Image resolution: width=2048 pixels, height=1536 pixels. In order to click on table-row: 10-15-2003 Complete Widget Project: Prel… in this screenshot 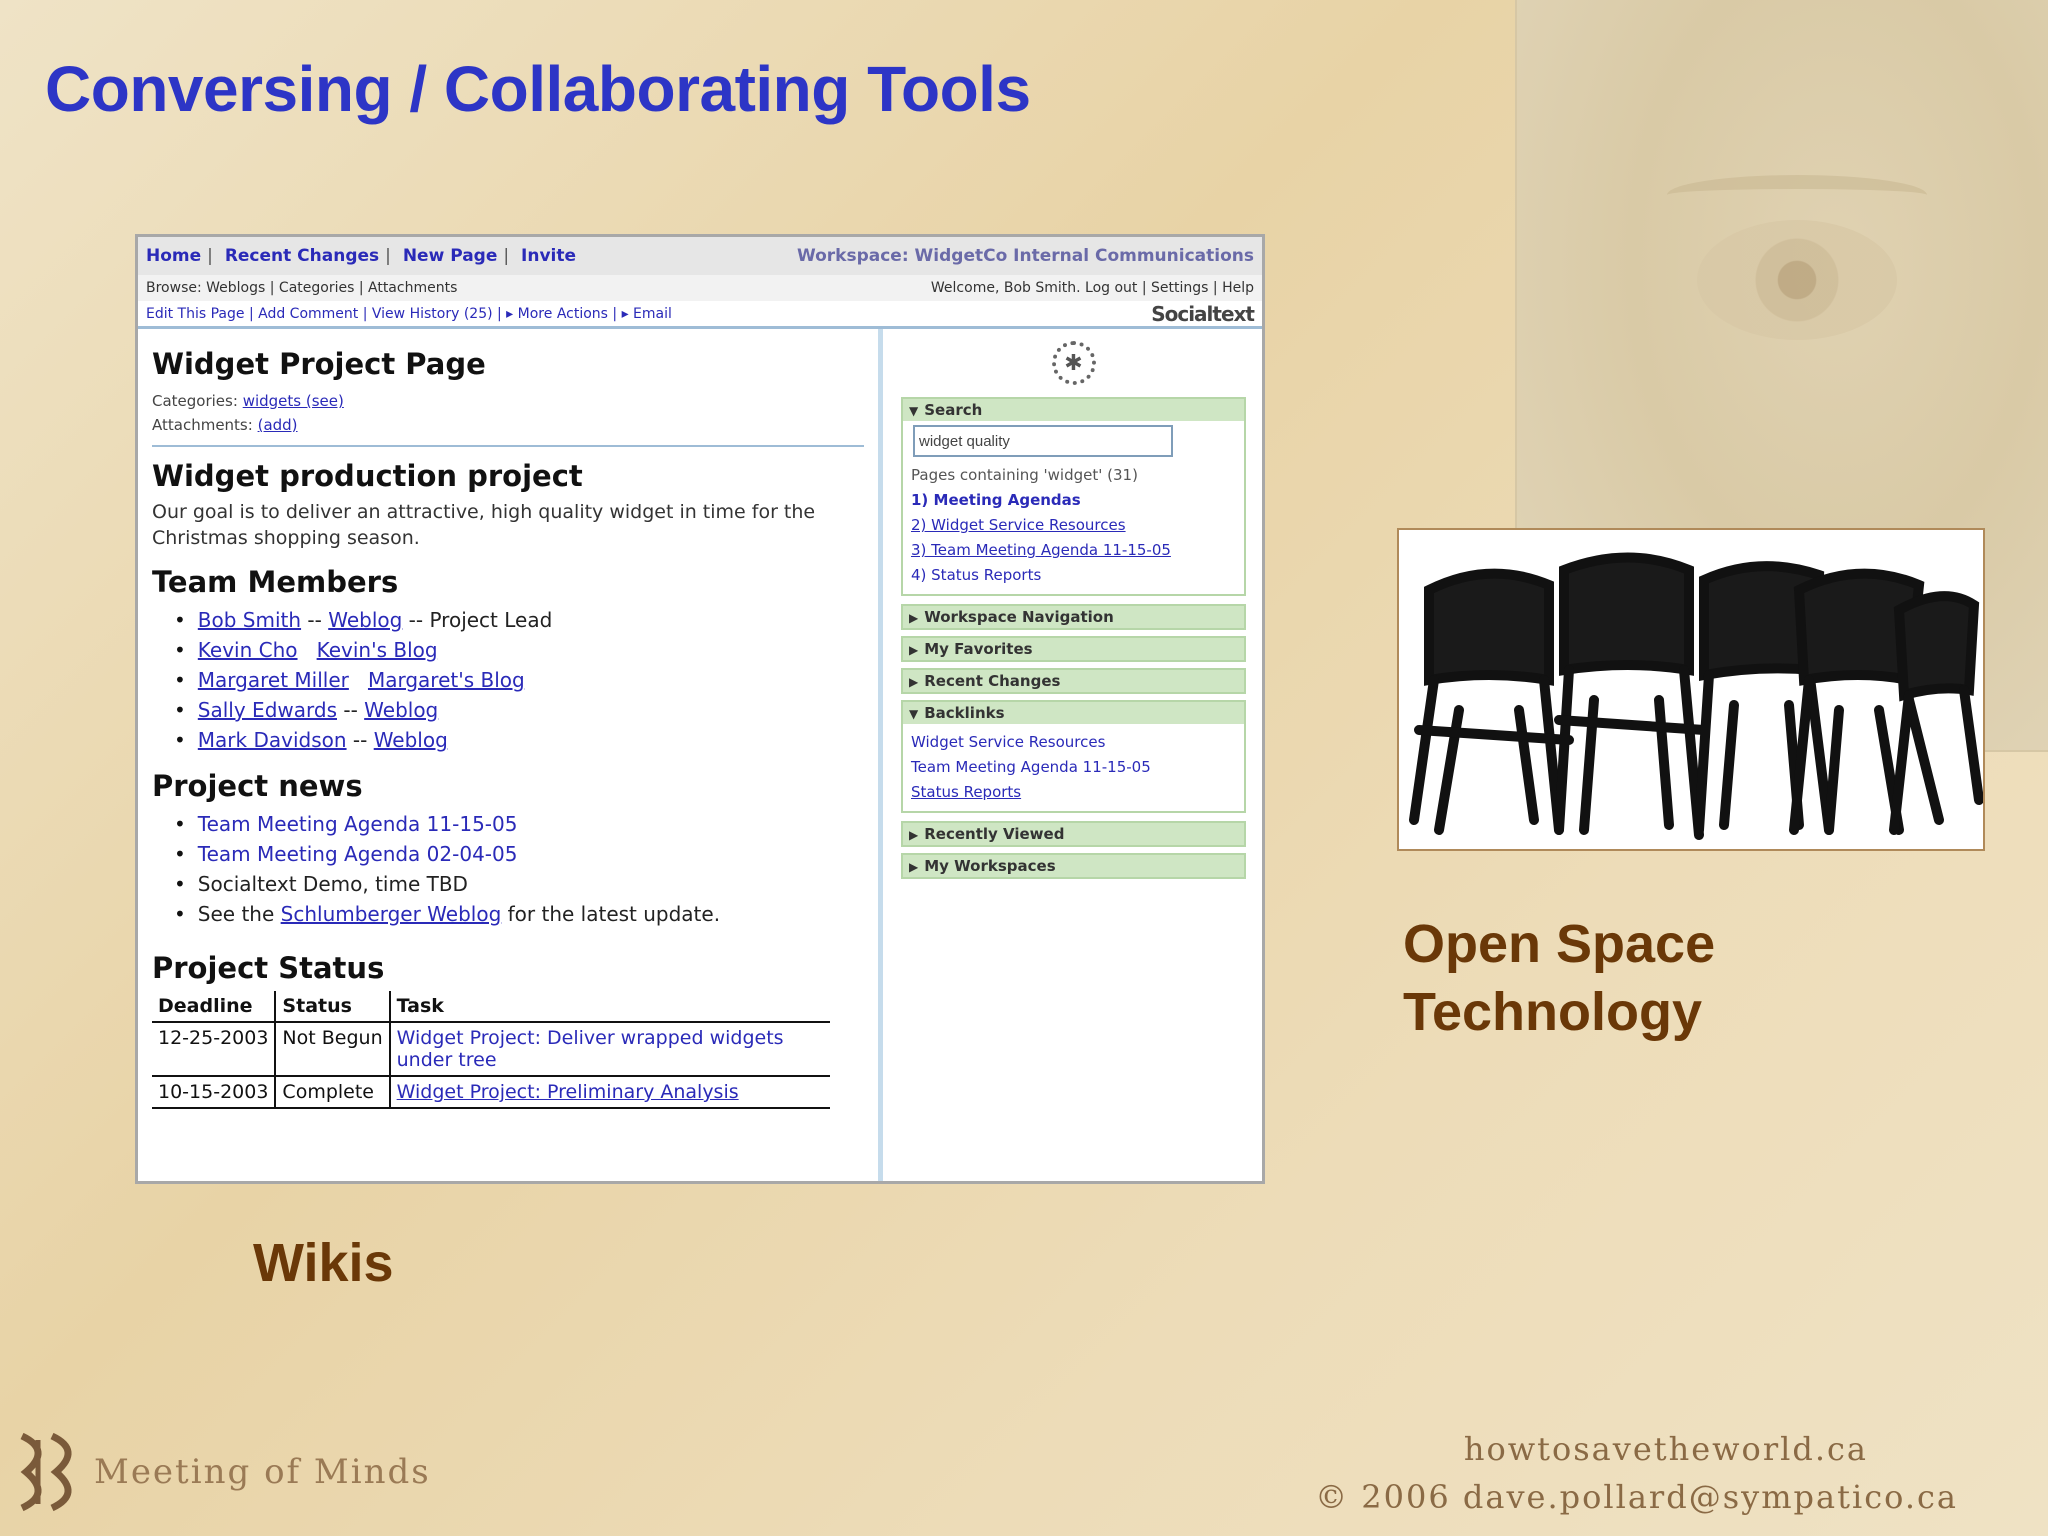, I will do `click(491, 1092)`.